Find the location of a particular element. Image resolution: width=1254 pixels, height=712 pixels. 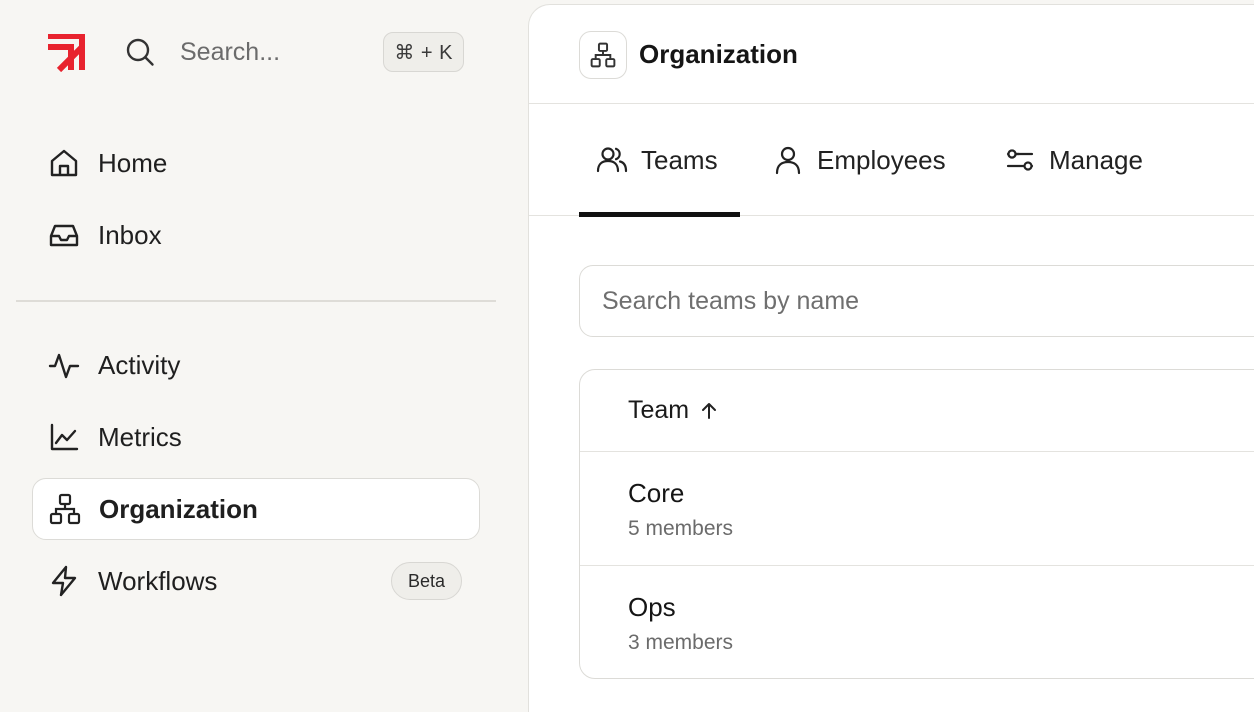

sidebar-item-label: Inbox is located at coordinates (130, 234).